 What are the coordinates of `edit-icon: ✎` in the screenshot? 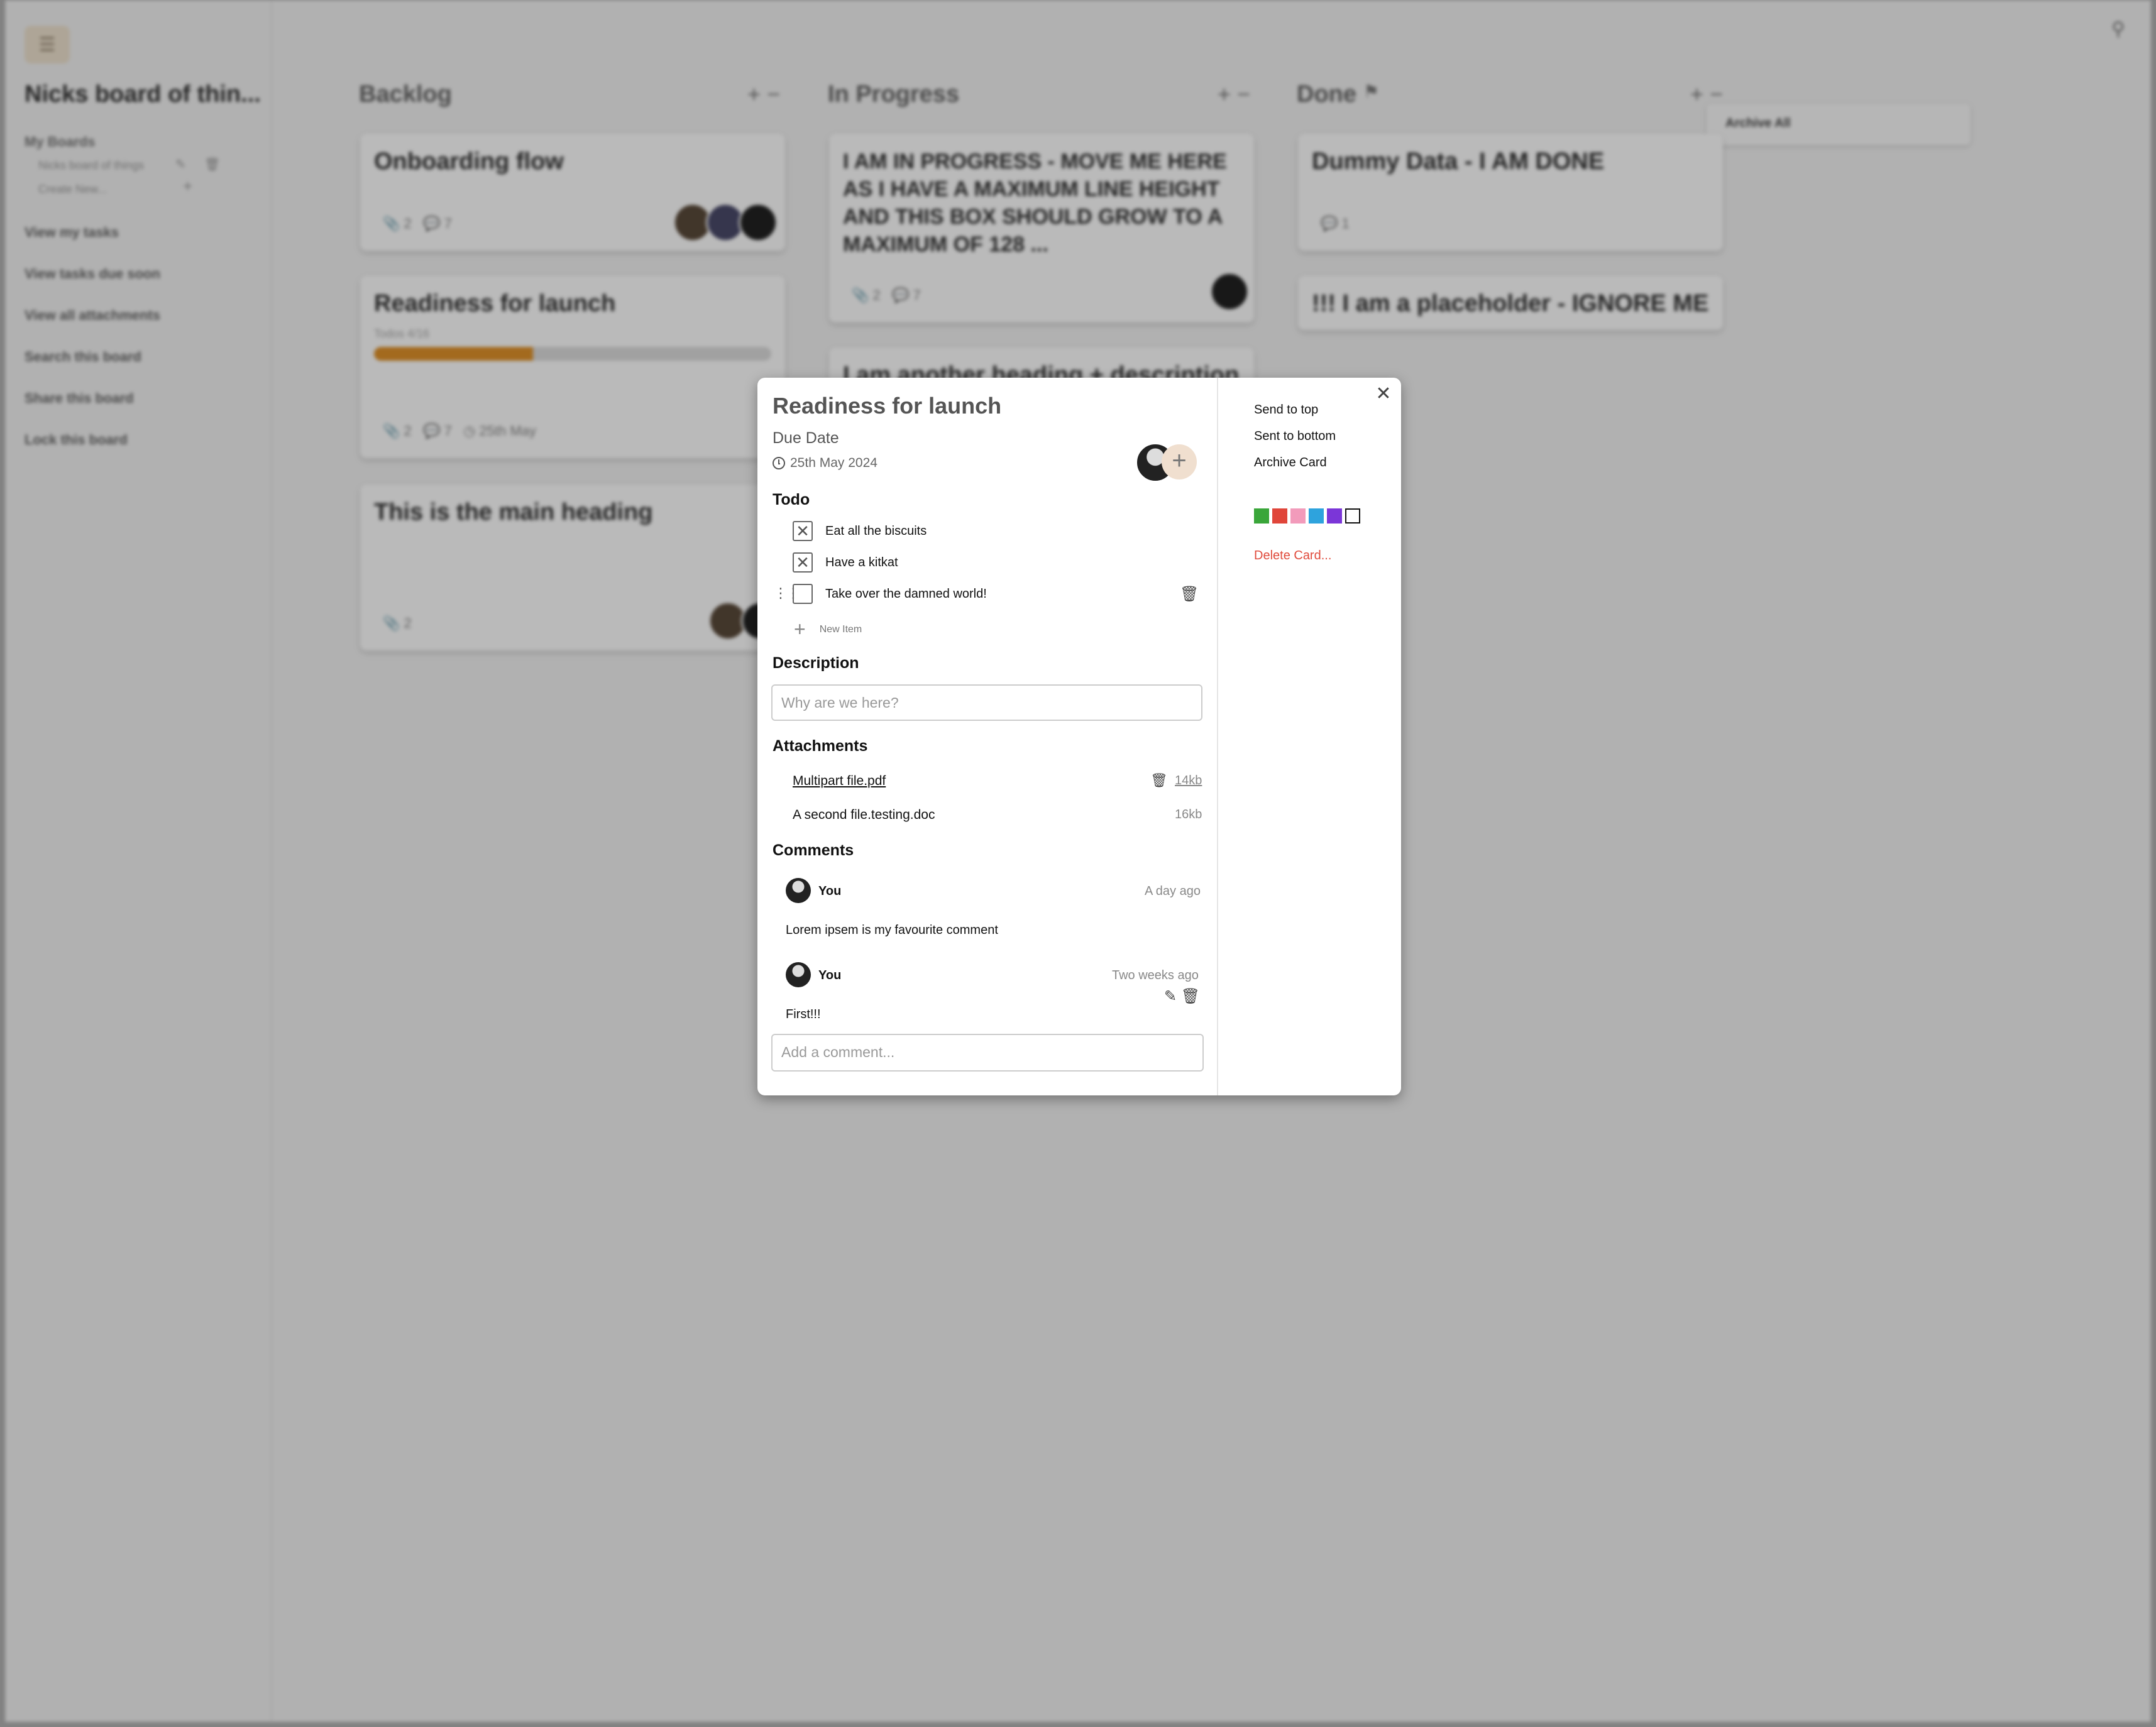 It's located at (1170, 996).